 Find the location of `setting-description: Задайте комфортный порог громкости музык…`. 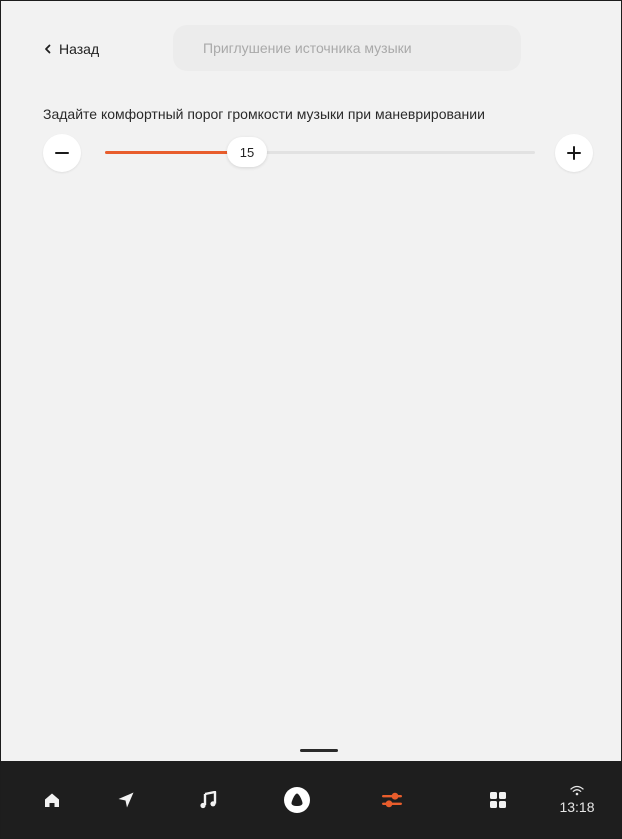

setting-description: Задайте комфортный порог громкости музык… is located at coordinates (264, 114).